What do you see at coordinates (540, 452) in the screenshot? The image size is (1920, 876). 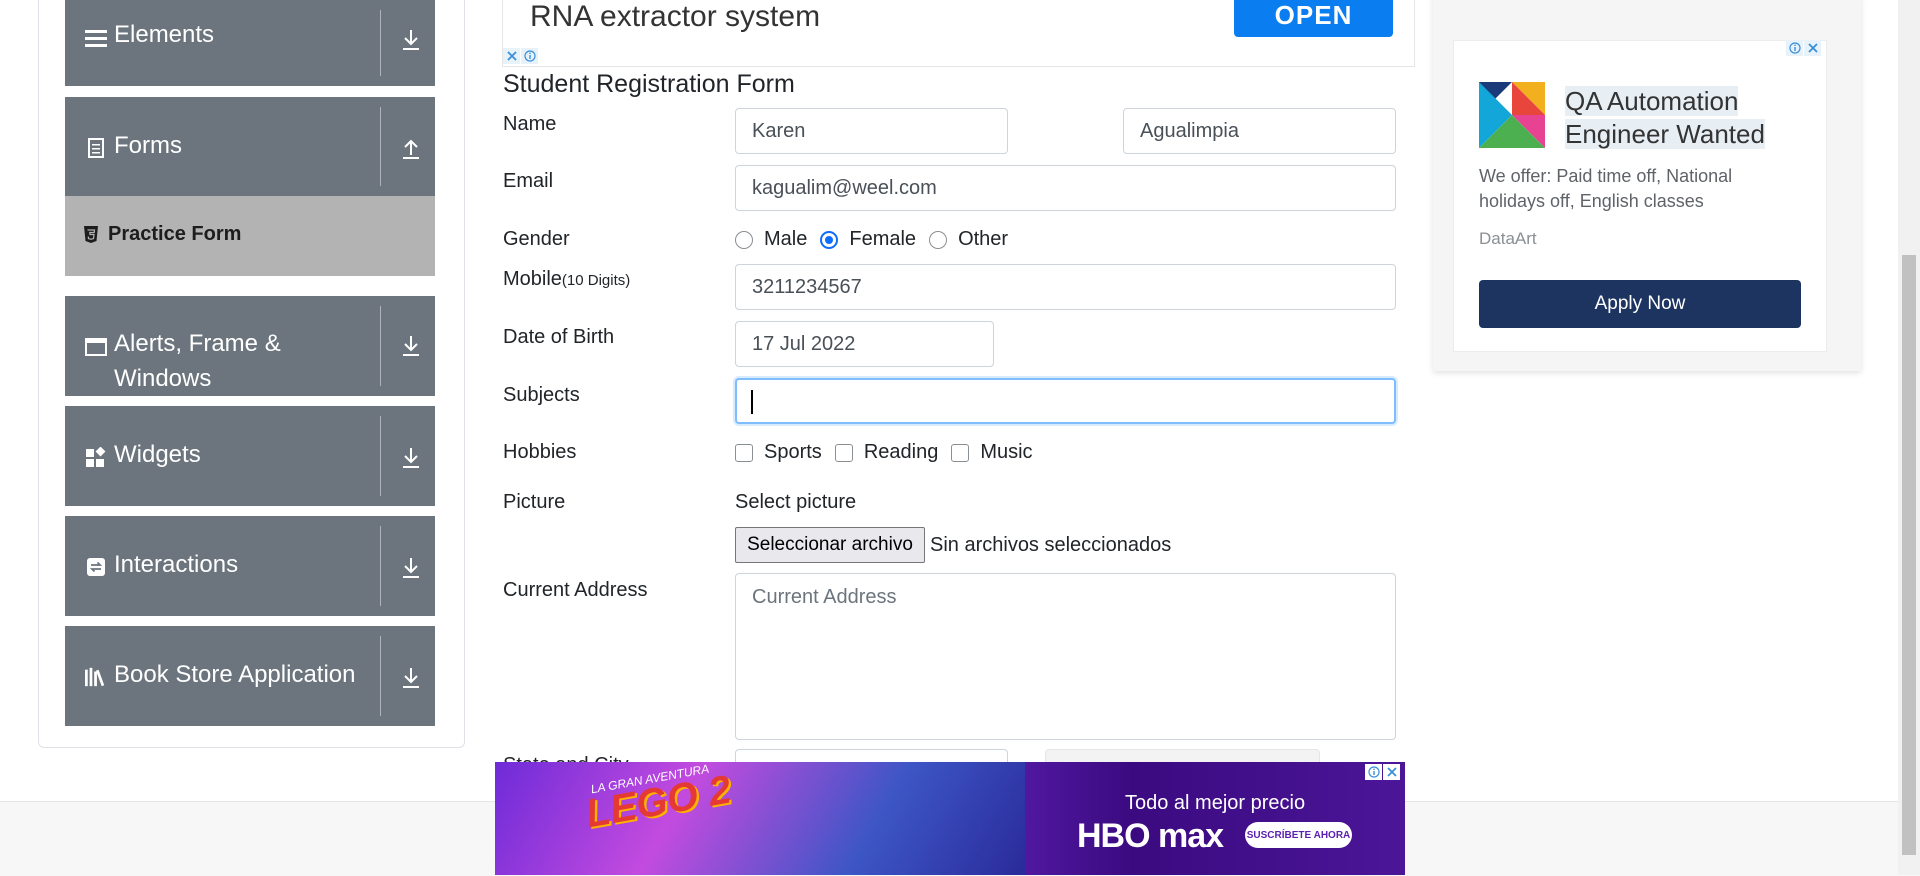 I see `hobbies-label: Hobbies` at bounding box center [540, 452].